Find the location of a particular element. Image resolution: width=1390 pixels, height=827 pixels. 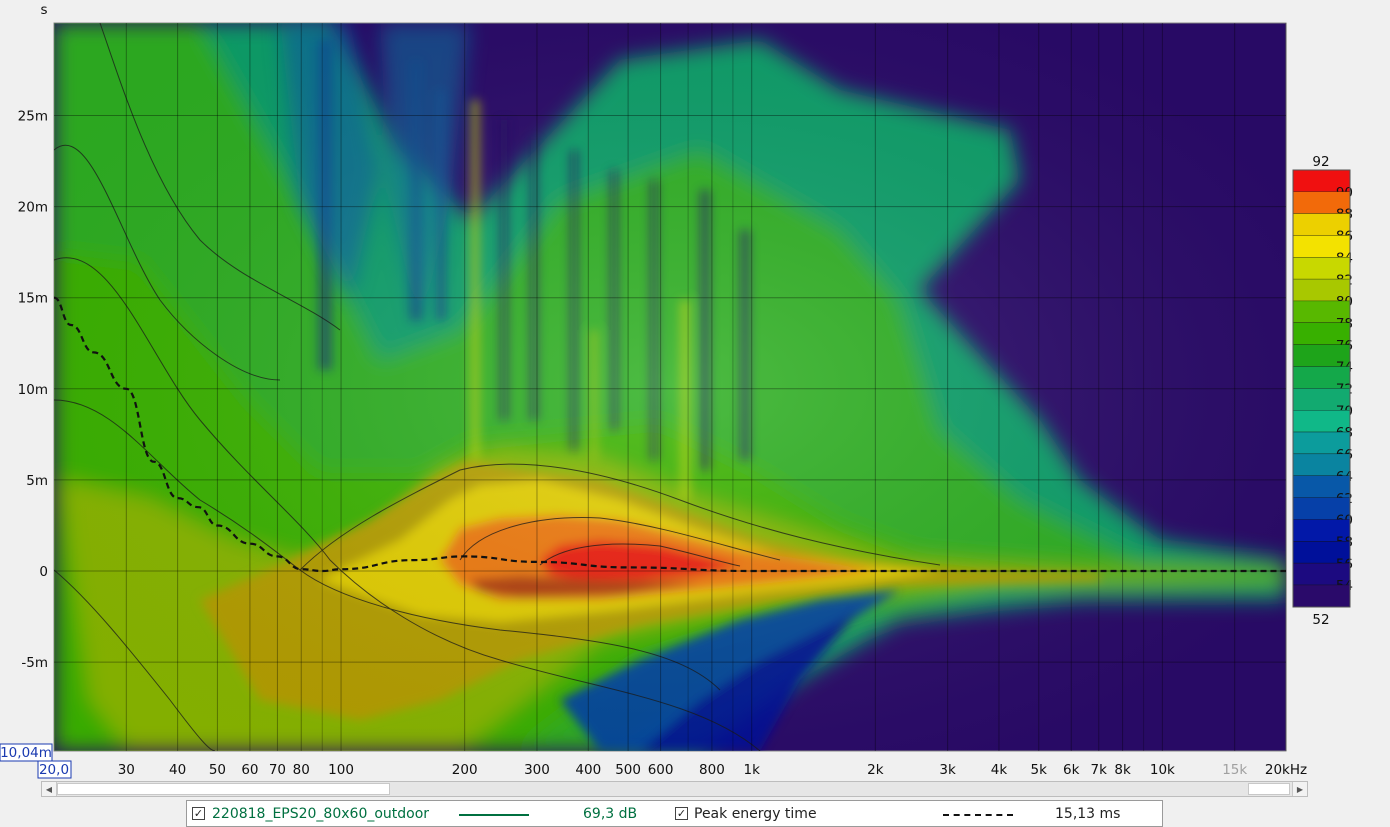

x-tick-label: 500 is located at coordinates (628, 770).